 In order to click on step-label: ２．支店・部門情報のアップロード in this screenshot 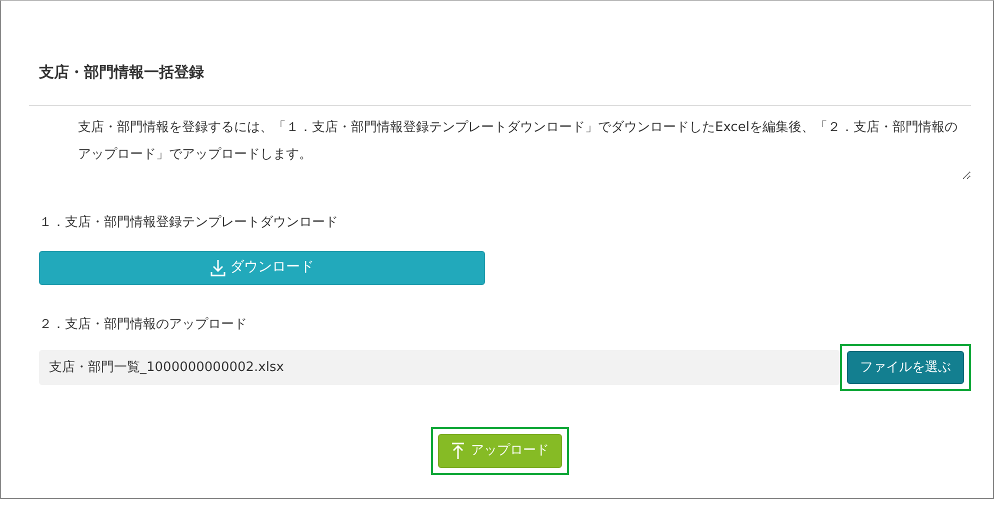, I will do `click(143, 325)`.